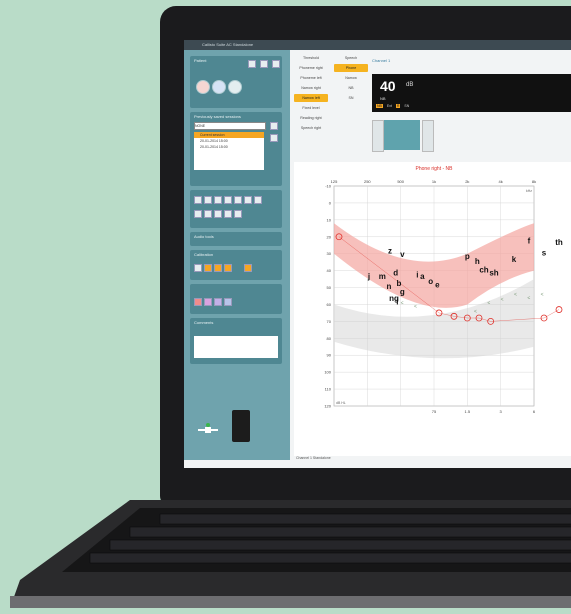 This screenshot has height=614, width=571. I want to click on y-tick-label: 100, so click(327, 372).